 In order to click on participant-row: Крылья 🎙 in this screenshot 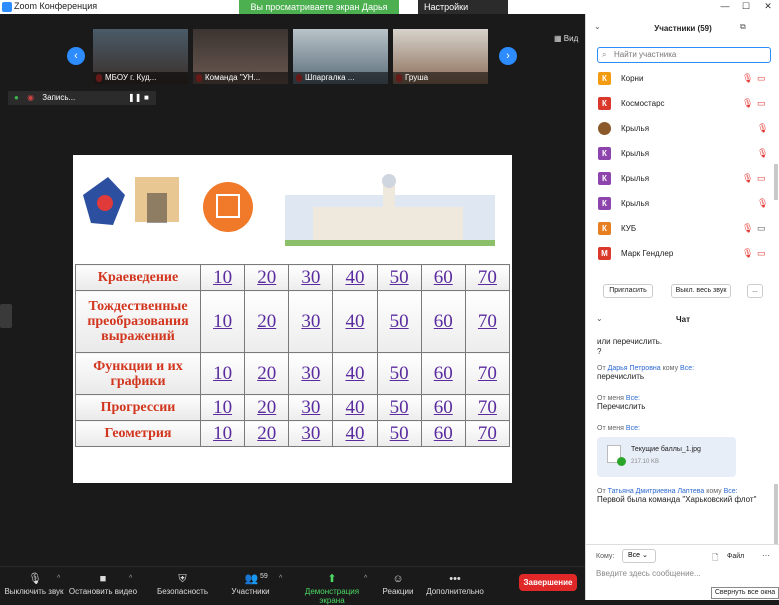, I will do `click(678, 128)`.